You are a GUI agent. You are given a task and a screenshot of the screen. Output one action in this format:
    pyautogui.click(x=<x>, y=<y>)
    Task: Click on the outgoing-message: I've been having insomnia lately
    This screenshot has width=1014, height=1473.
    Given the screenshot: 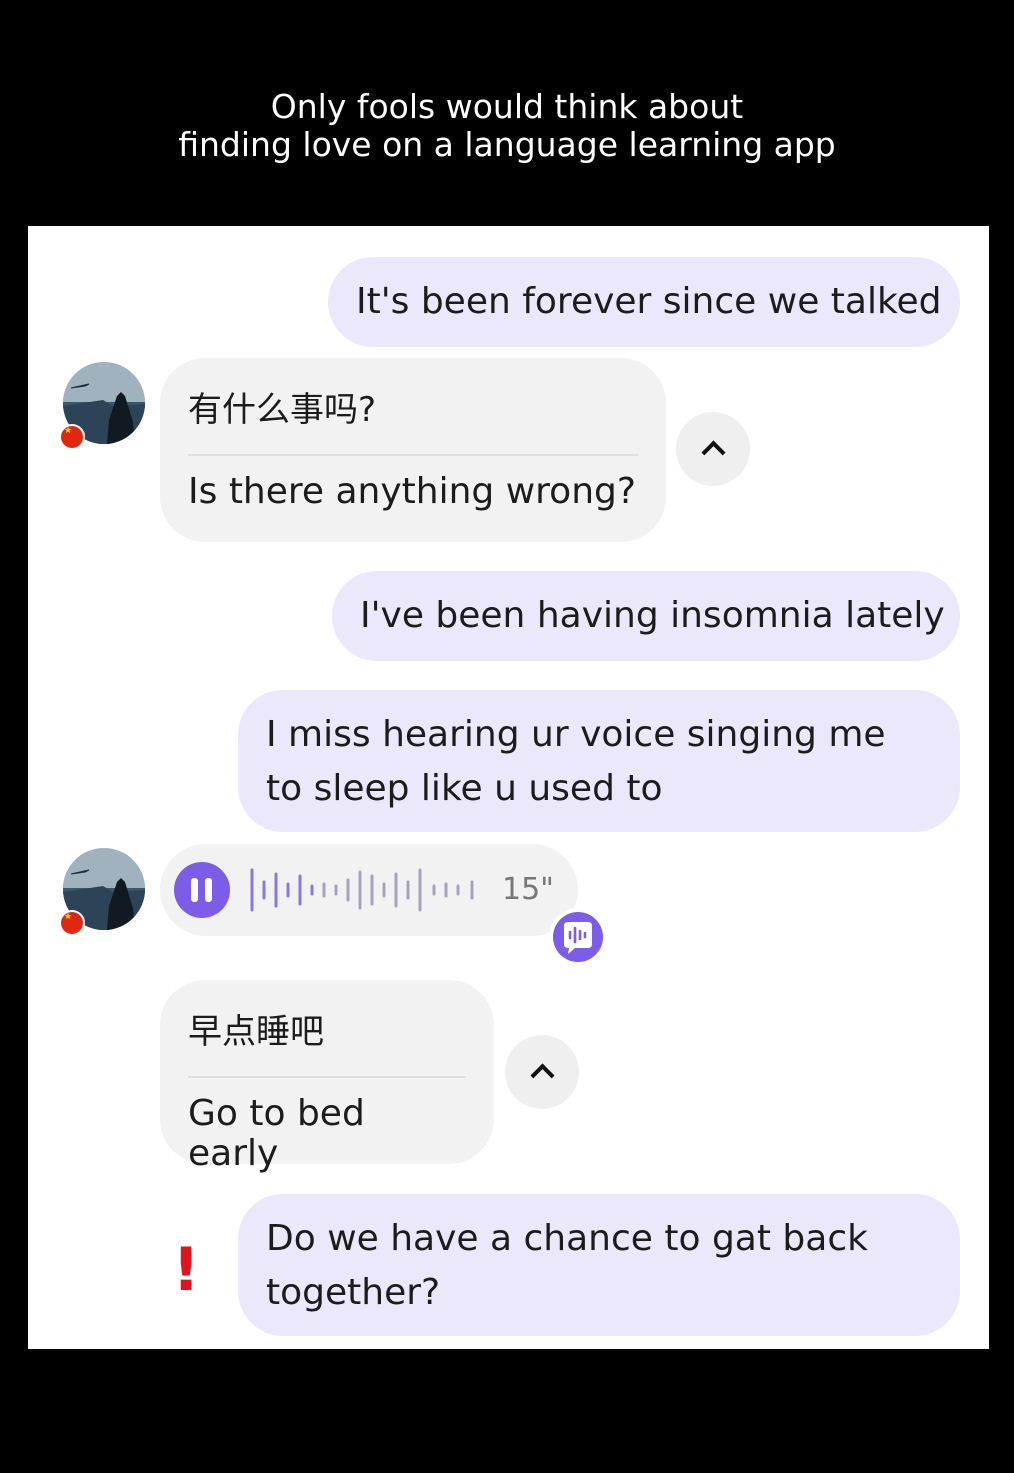 What is the action you would take?
    pyautogui.click(x=646, y=616)
    